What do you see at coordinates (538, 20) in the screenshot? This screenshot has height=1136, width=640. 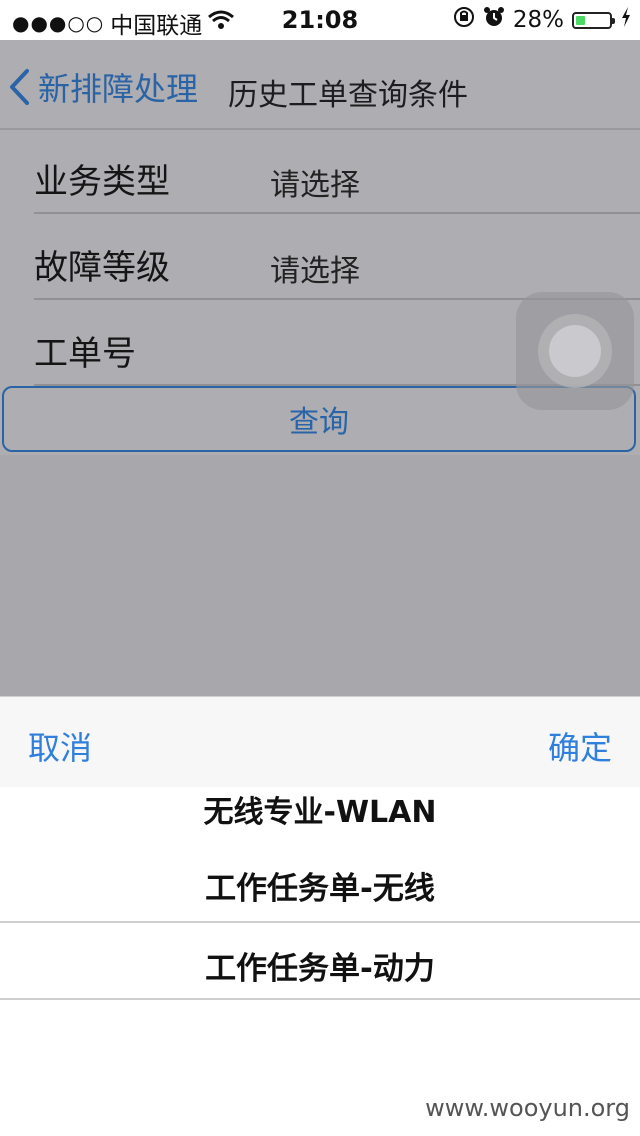 I see `battery-percent: 28%` at bounding box center [538, 20].